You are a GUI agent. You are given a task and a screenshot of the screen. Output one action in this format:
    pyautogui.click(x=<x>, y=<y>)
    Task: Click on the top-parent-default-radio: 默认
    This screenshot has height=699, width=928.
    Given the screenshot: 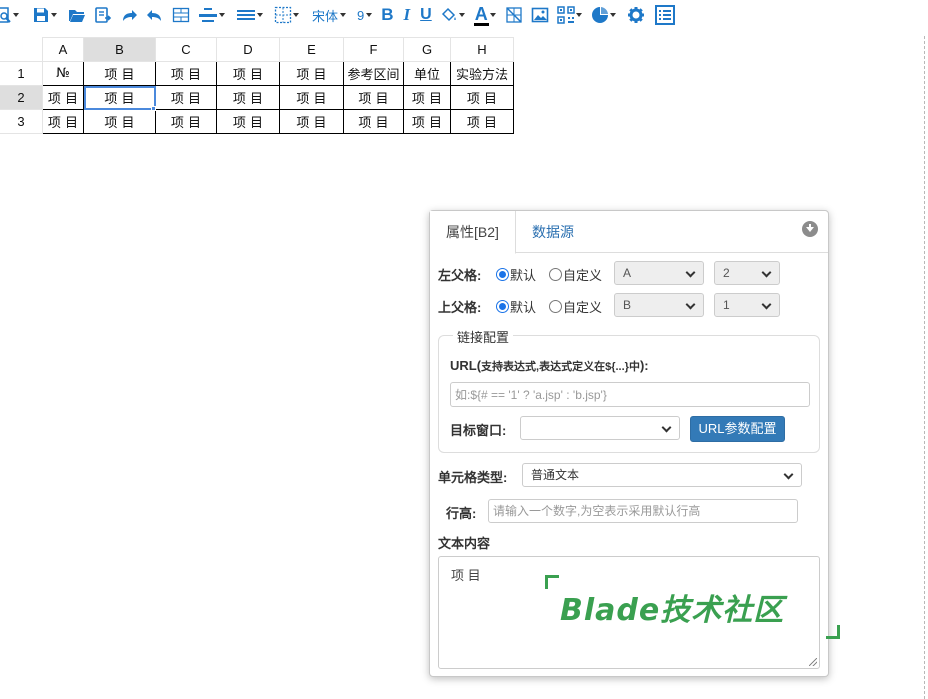 What is the action you would take?
    pyautogui.click(x=516, y=306)
    